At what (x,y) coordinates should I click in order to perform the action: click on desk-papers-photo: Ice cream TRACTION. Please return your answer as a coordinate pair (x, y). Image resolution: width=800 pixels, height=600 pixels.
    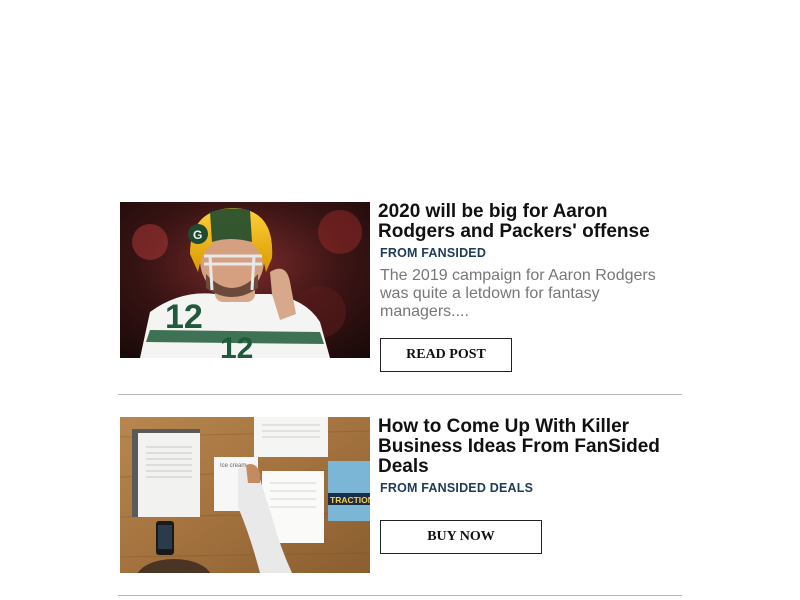
    Looking at the image, I should click on (245, 495).